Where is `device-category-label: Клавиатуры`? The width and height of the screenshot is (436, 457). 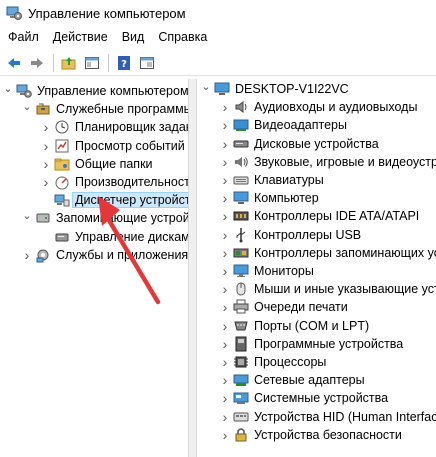 device-category-label: Клавиатуры is located at coordinates (289, 180).